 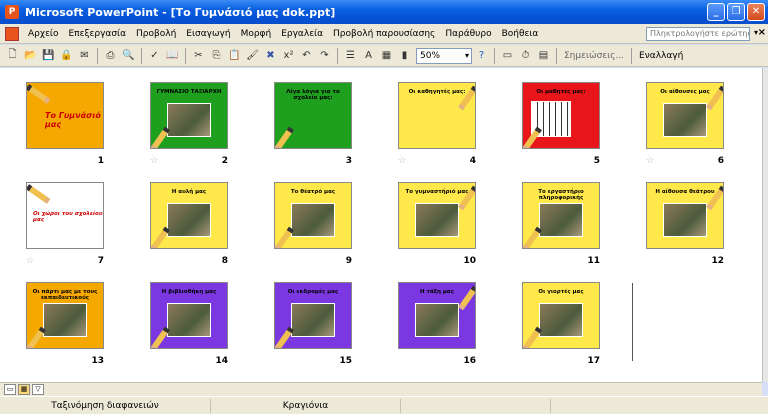 I want to click on document-icon, so click(x=12, y=33).